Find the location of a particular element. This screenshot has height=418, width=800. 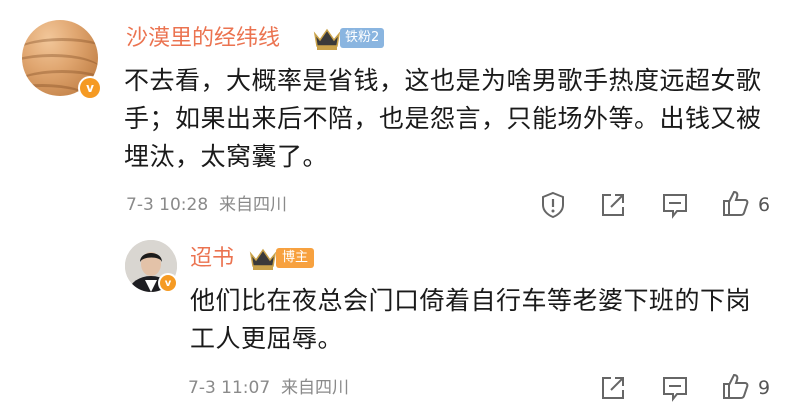

host-badge: 博主 is located at coordinates (295, 258).